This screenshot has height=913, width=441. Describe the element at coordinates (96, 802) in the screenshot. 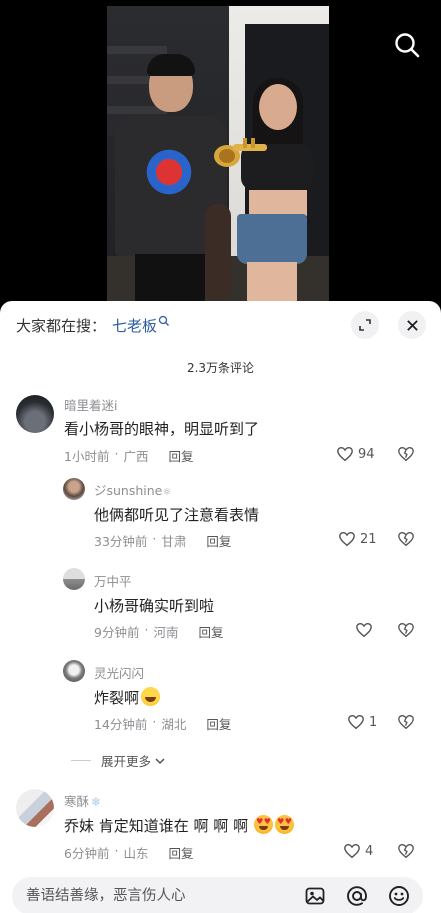

I see `snowflake-icon: ❄` at that location.